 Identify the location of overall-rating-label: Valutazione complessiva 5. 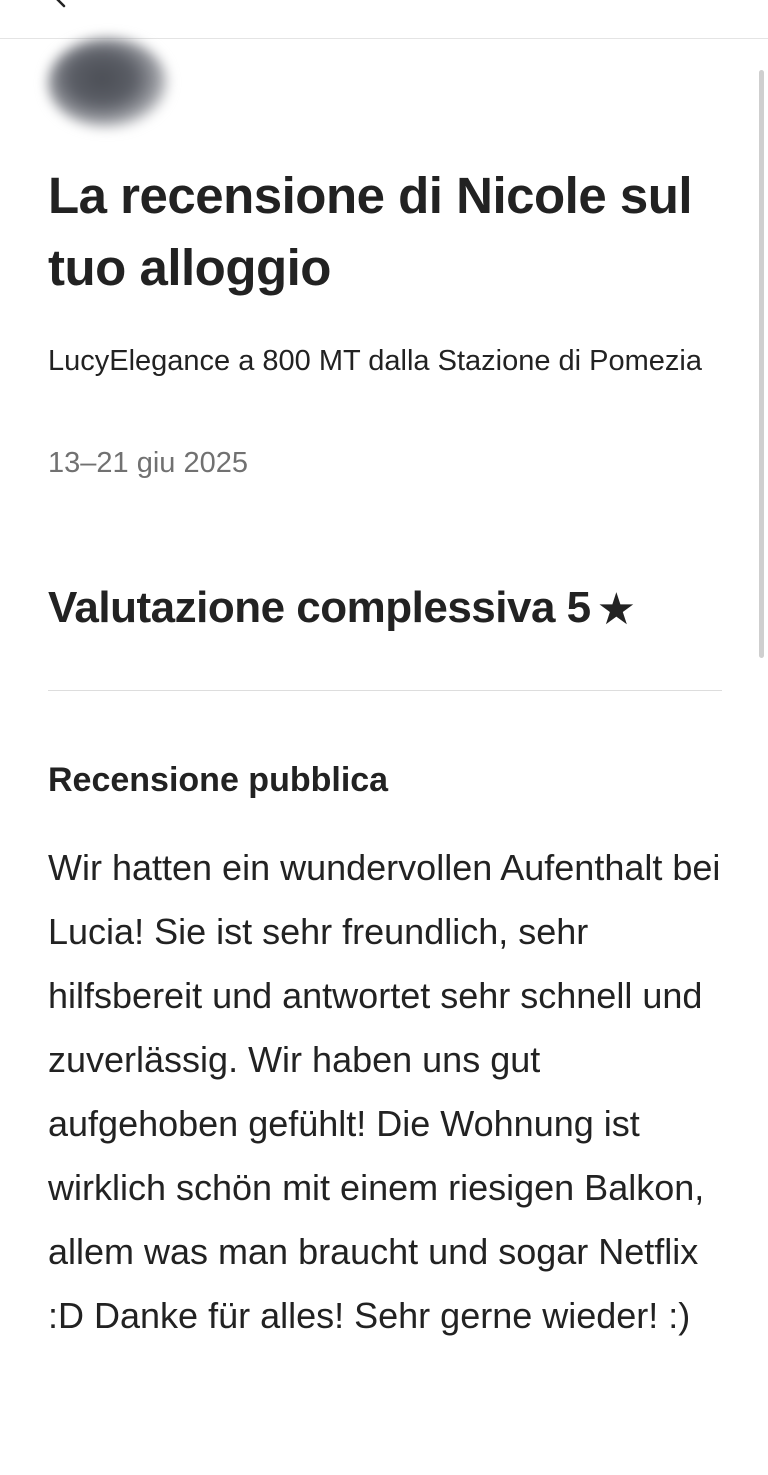
(319, 607).